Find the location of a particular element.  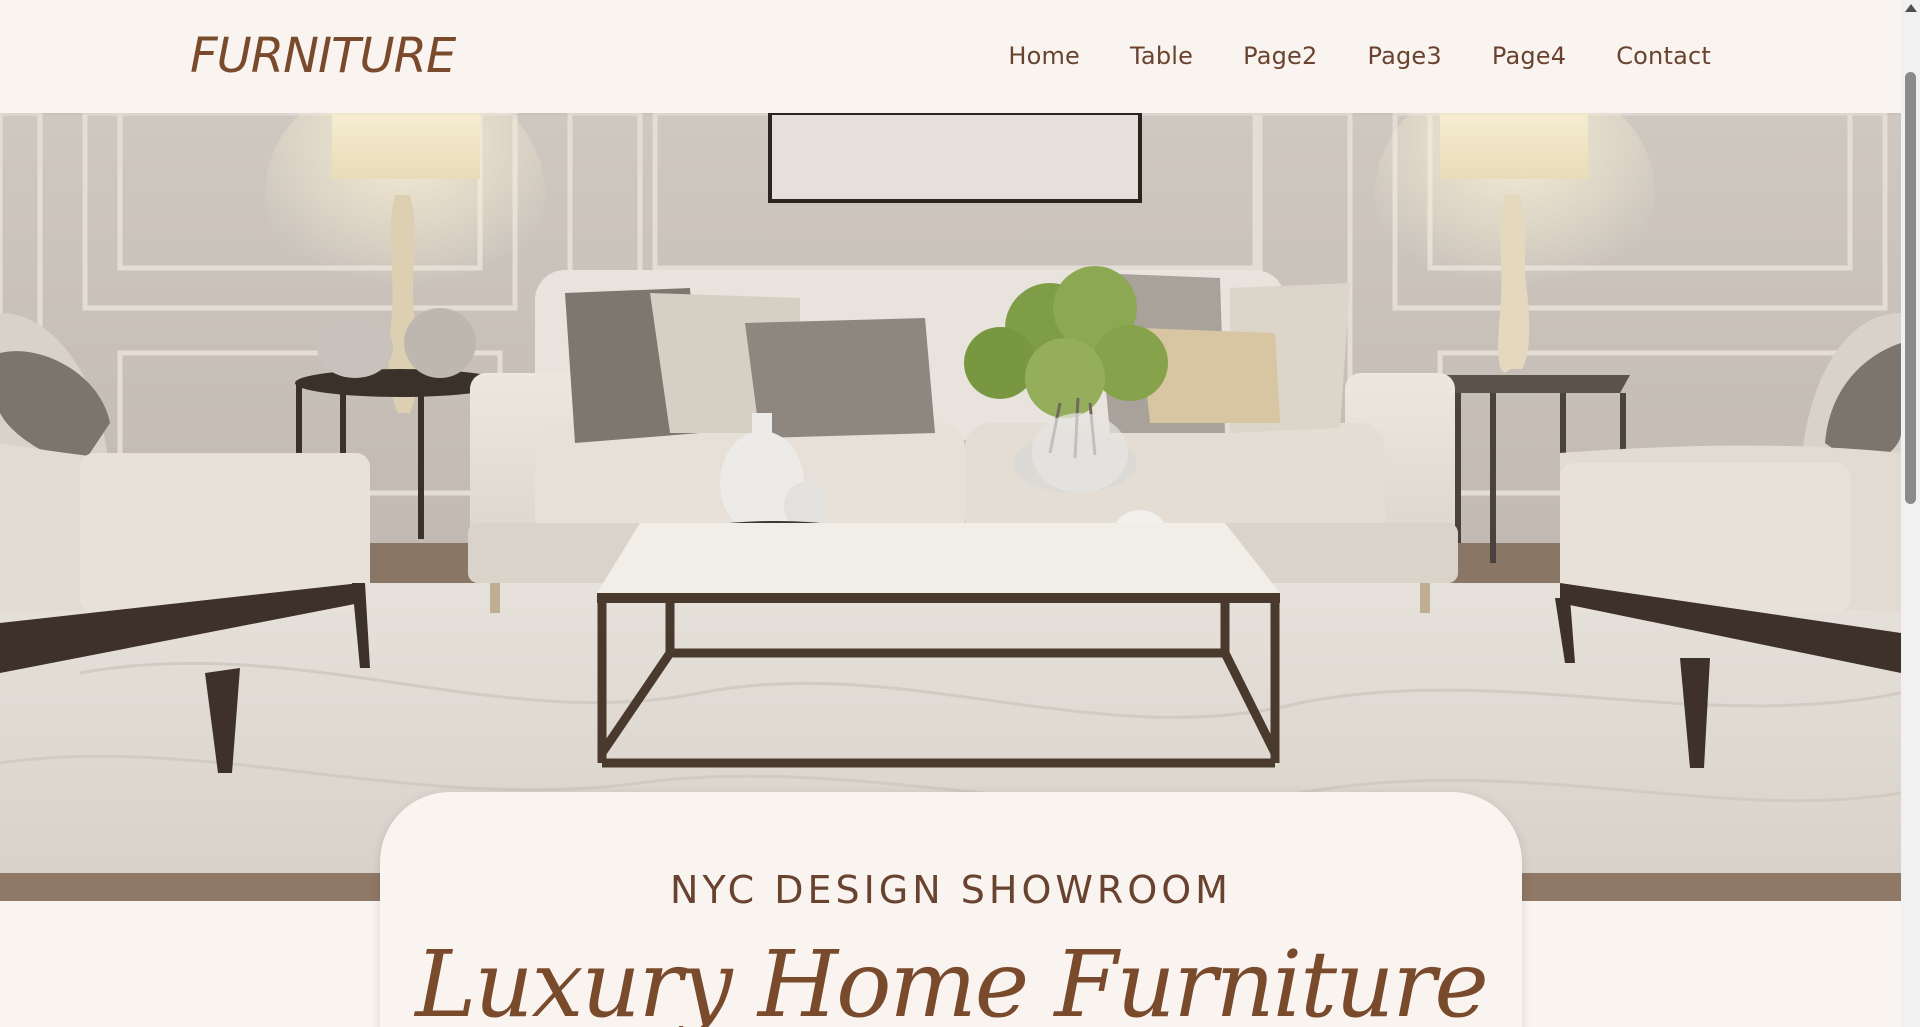

showroom-subtitle: NYC DESIGN SHOWROOM is located at coordinates (951, 890).